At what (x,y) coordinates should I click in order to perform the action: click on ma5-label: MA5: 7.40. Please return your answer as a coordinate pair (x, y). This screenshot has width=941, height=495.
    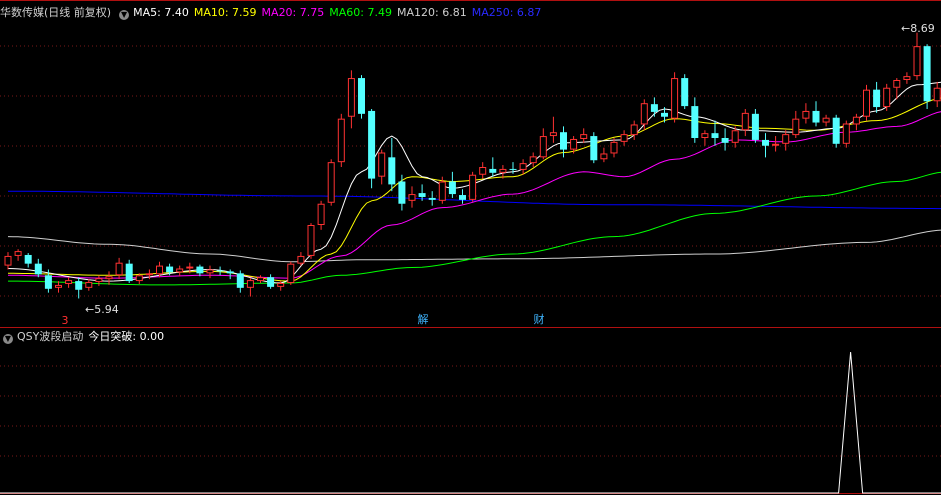
    Looking at the image, I should click on (161, 12).